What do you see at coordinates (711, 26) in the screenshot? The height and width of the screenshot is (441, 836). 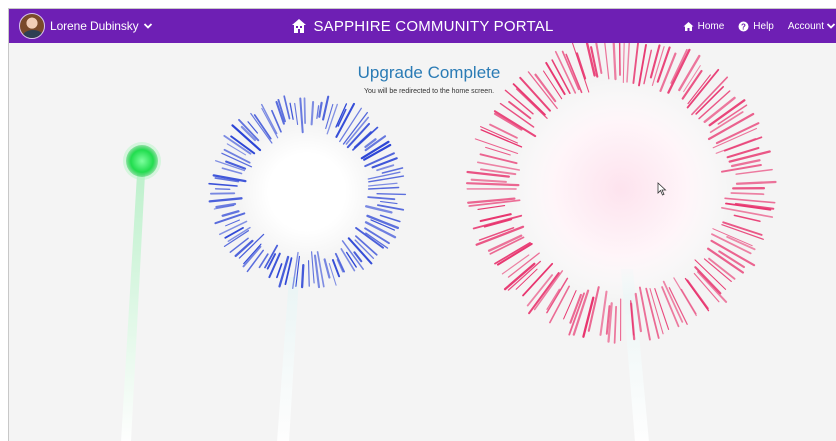 I see `nav-home-label: Home` at bounding box center [711, 26].